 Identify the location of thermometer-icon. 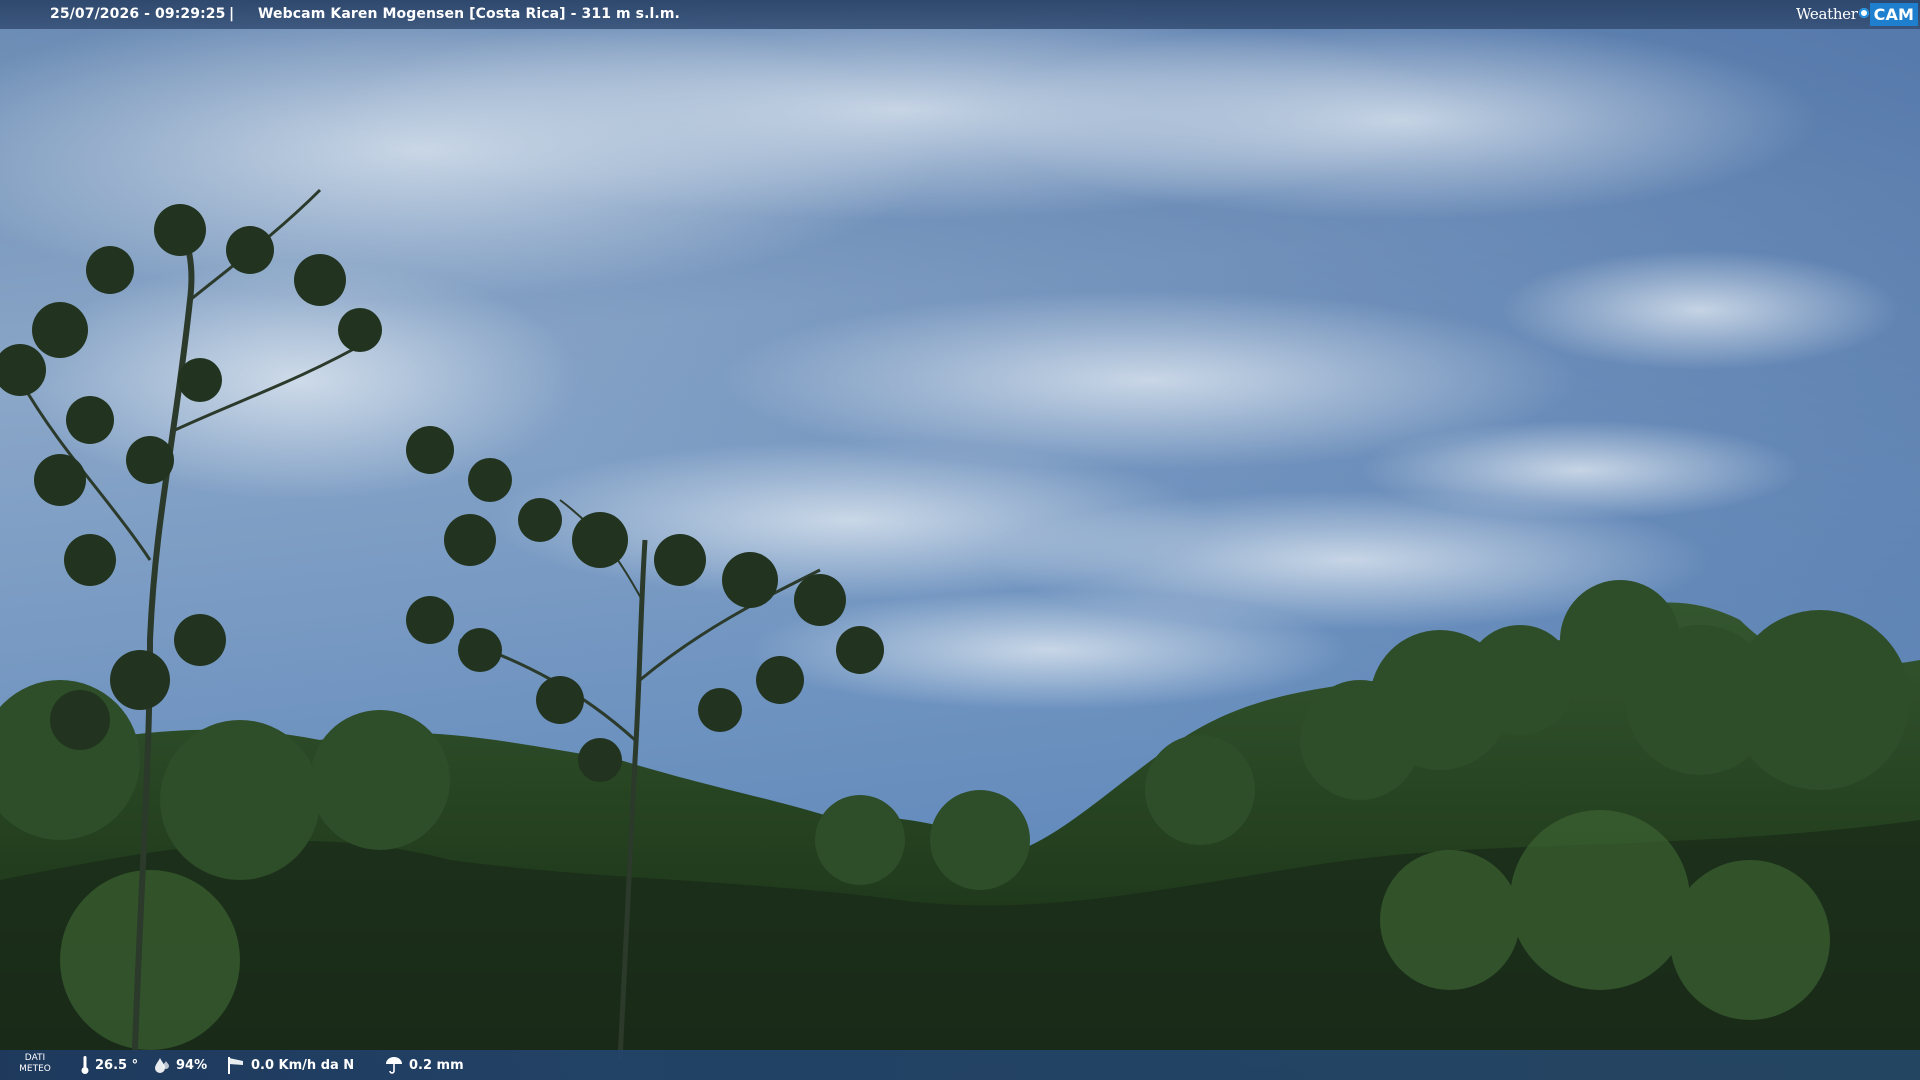
(85, 1065).